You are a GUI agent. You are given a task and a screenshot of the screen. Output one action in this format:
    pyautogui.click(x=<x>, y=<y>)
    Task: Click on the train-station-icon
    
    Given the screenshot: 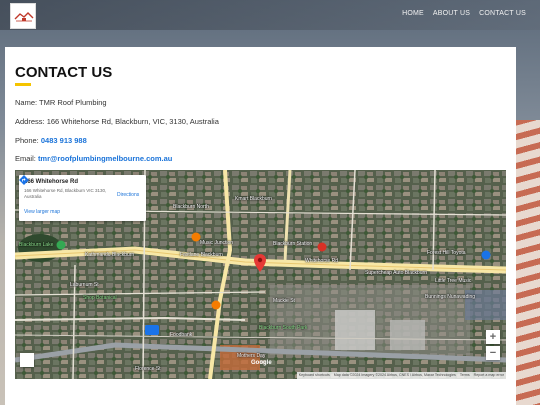 What is the action you would take?
    pyautogui.click(x=152, y=330)
    